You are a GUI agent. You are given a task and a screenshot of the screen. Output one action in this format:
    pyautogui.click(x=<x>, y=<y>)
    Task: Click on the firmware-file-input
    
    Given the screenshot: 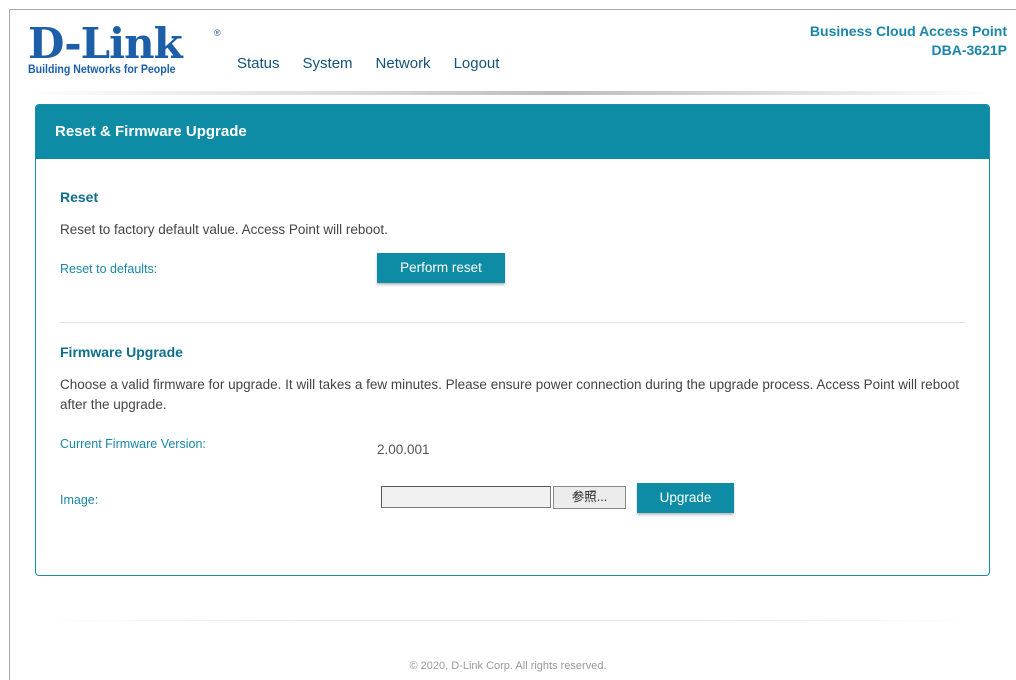 What is the action you would take?
    pyautogui.click(x=466, y=497)
    